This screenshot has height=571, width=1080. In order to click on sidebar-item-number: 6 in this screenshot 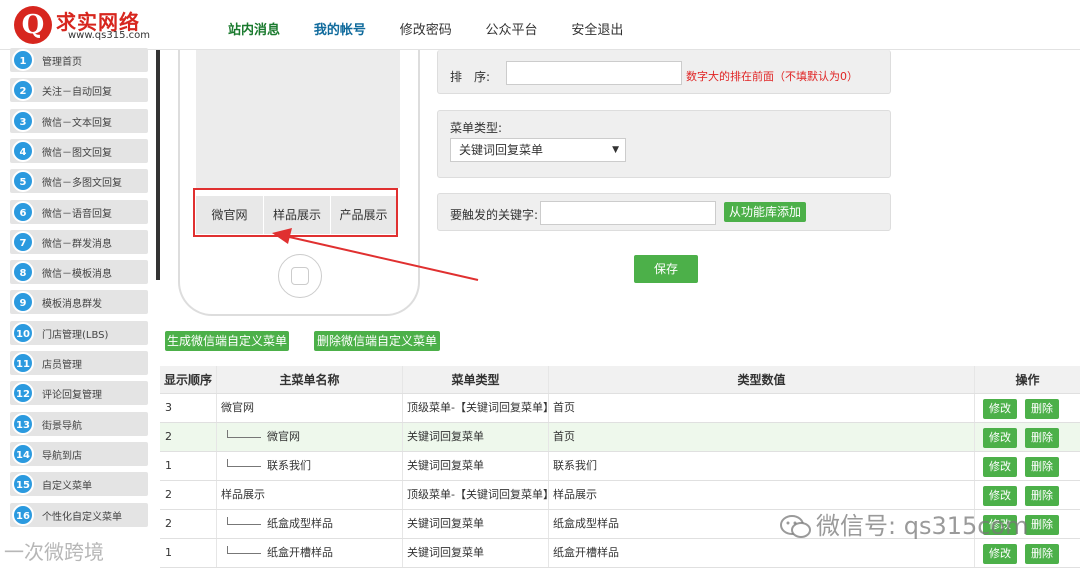, I will do `click(23, 211)`.